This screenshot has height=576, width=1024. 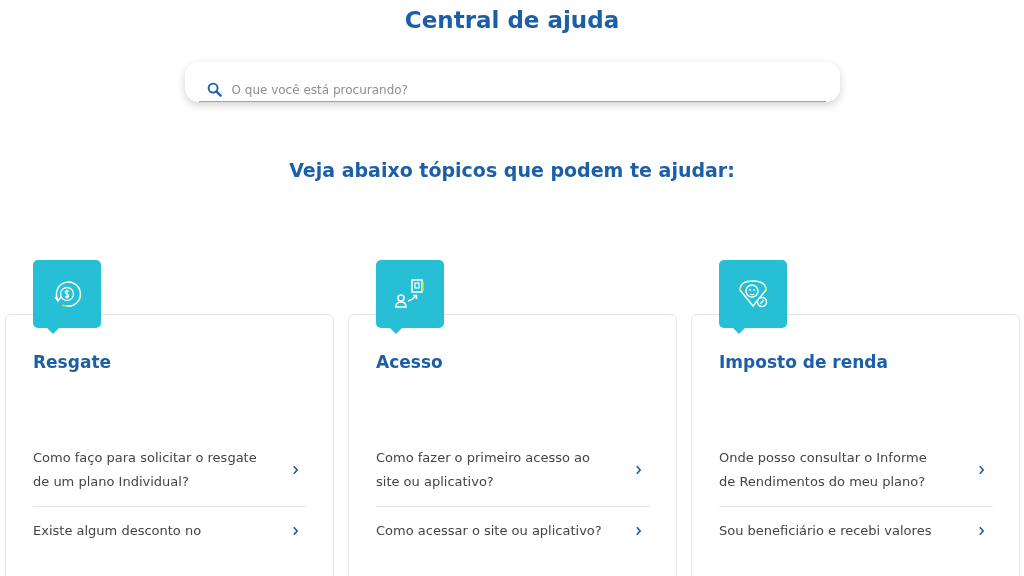 What do you see at coordinates (214, 89) in the screenshot?
I see `search-icon` at bounding box center [214, 89].